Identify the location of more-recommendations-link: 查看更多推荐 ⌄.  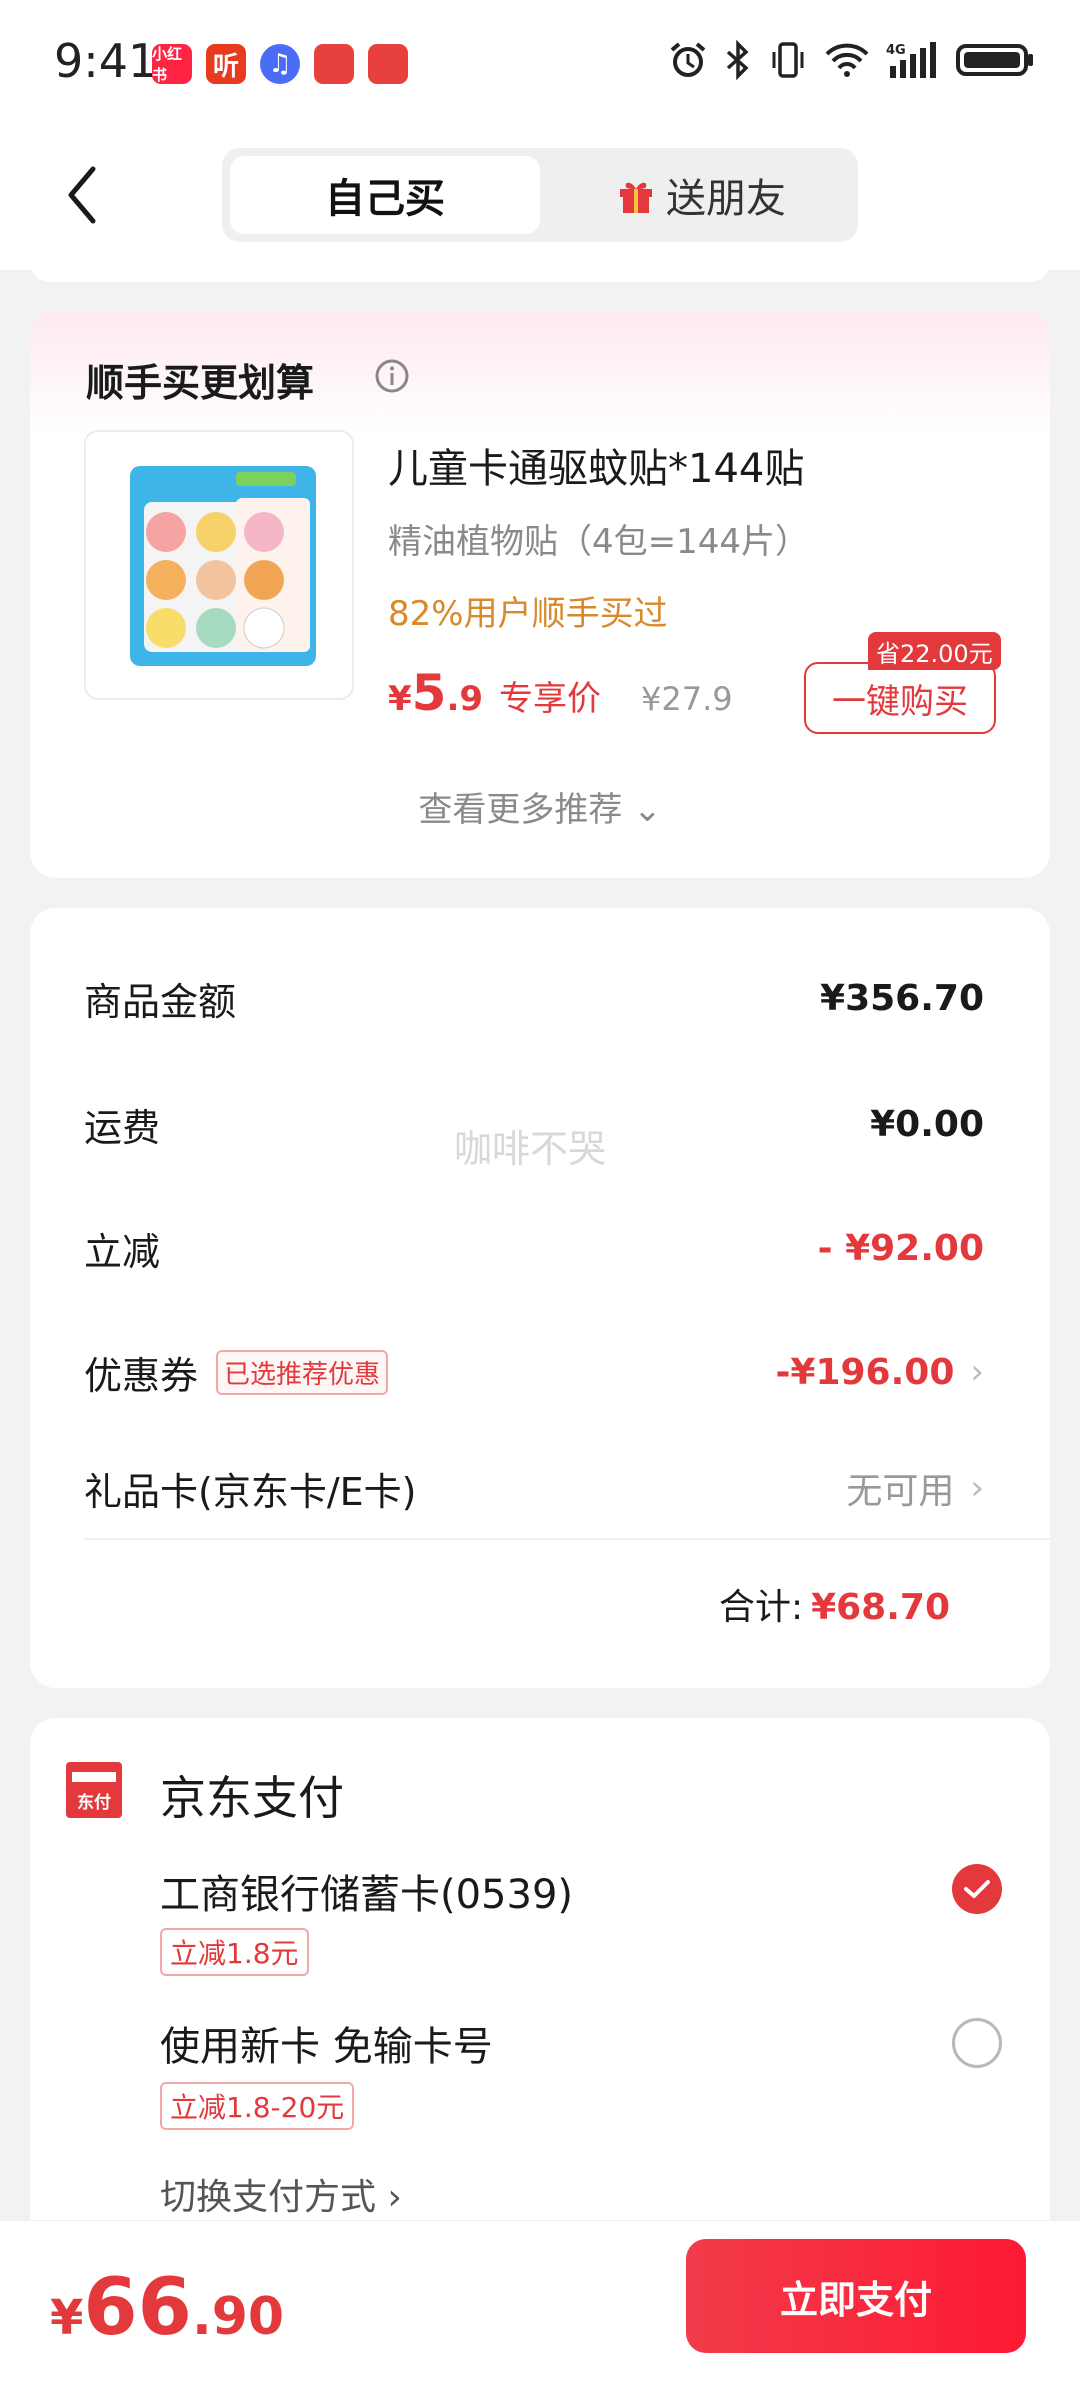
(540, 806).